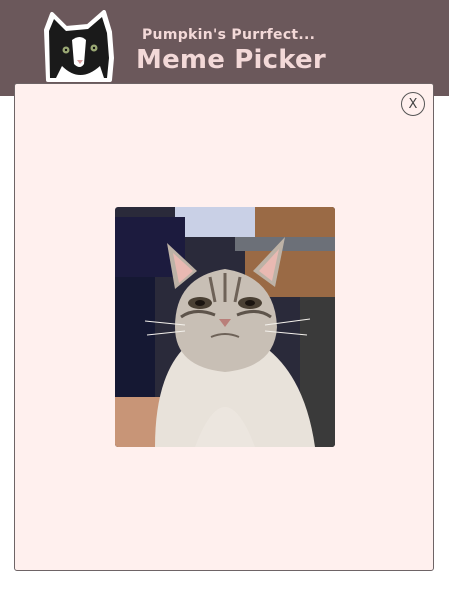 The height and width of the screenshot is (590, 449). What do you see at coordinates (79, 46) in the screenshot?
I see `cat-logo-icon` at bounding box center [79, 46].